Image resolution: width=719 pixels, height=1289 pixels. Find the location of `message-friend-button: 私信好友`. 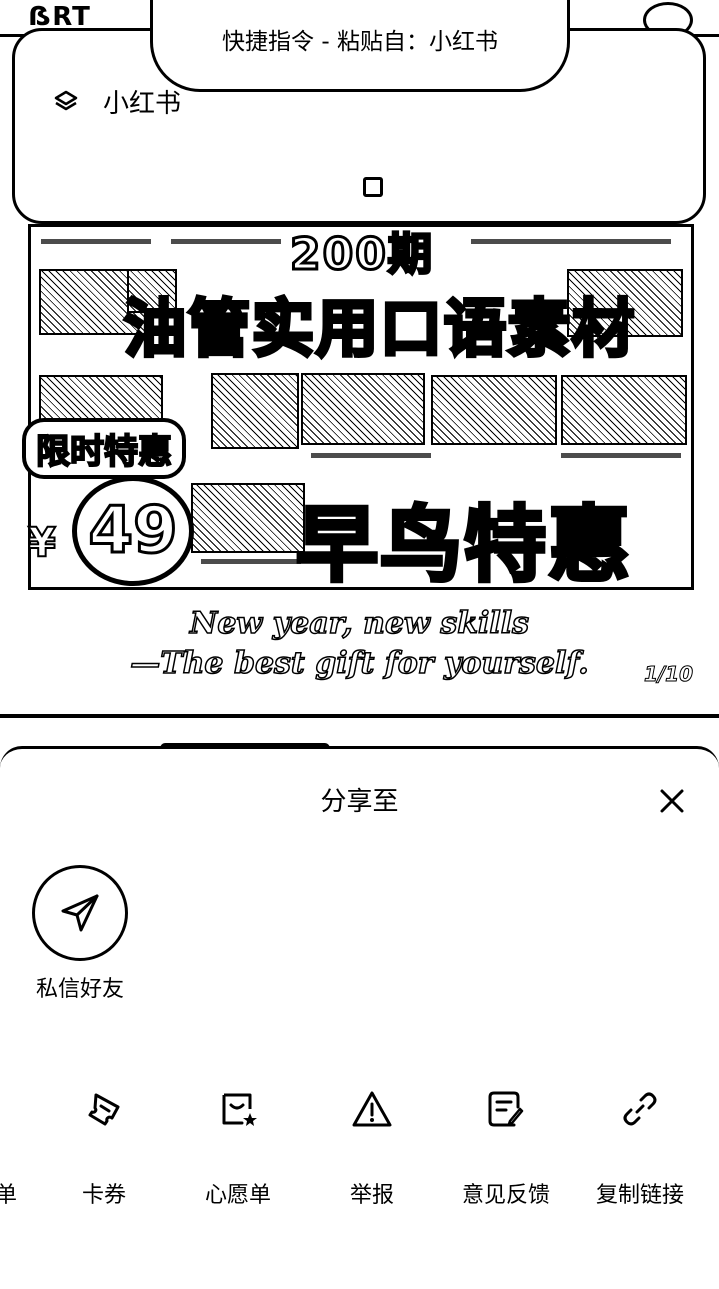

message-friend-button: 私信好友 is located at coordinates (80, 934).